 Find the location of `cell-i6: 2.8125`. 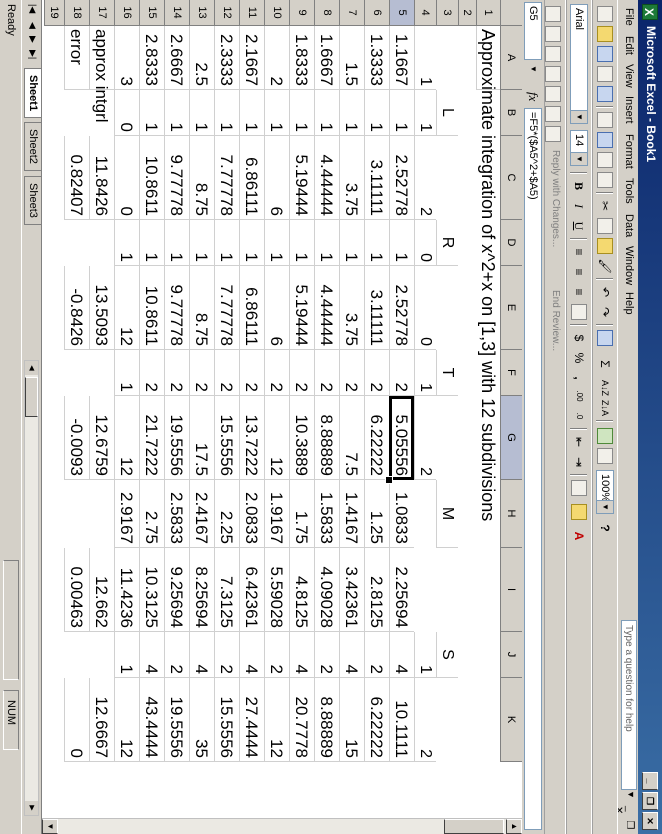

cell-i6: 2.8125 is located at coordinates (376, 590).